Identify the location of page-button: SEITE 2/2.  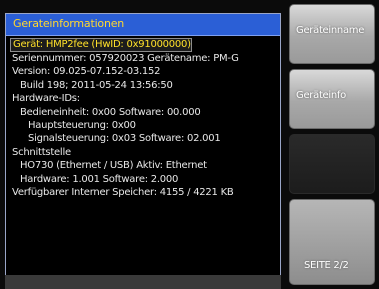
(332, 242).